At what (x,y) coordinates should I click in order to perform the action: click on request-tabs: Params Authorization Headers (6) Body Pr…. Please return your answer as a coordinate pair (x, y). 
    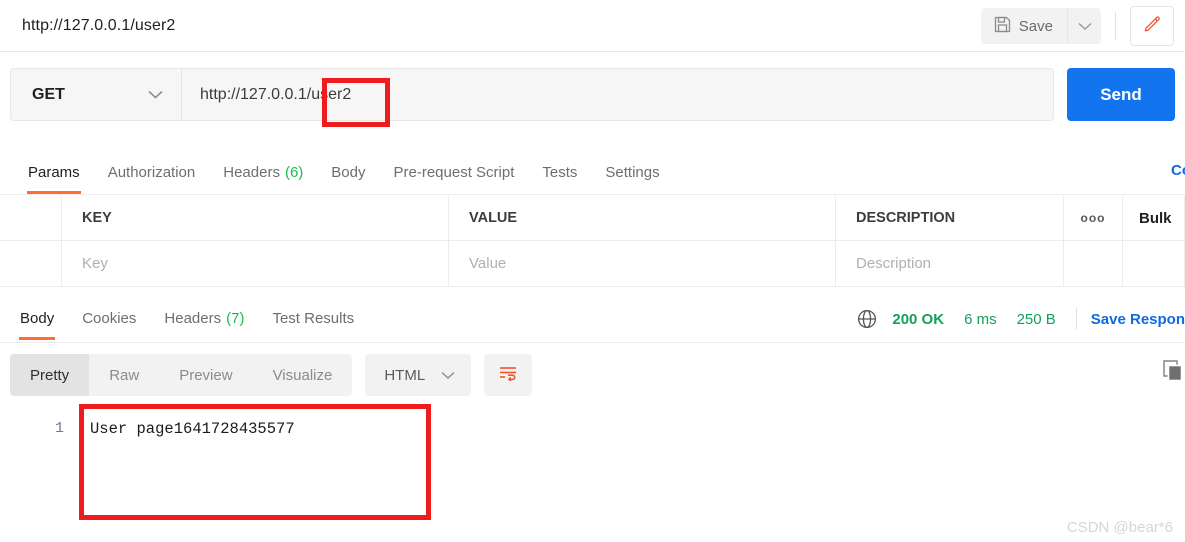
    Looking at the image, I should click on (592, 172).